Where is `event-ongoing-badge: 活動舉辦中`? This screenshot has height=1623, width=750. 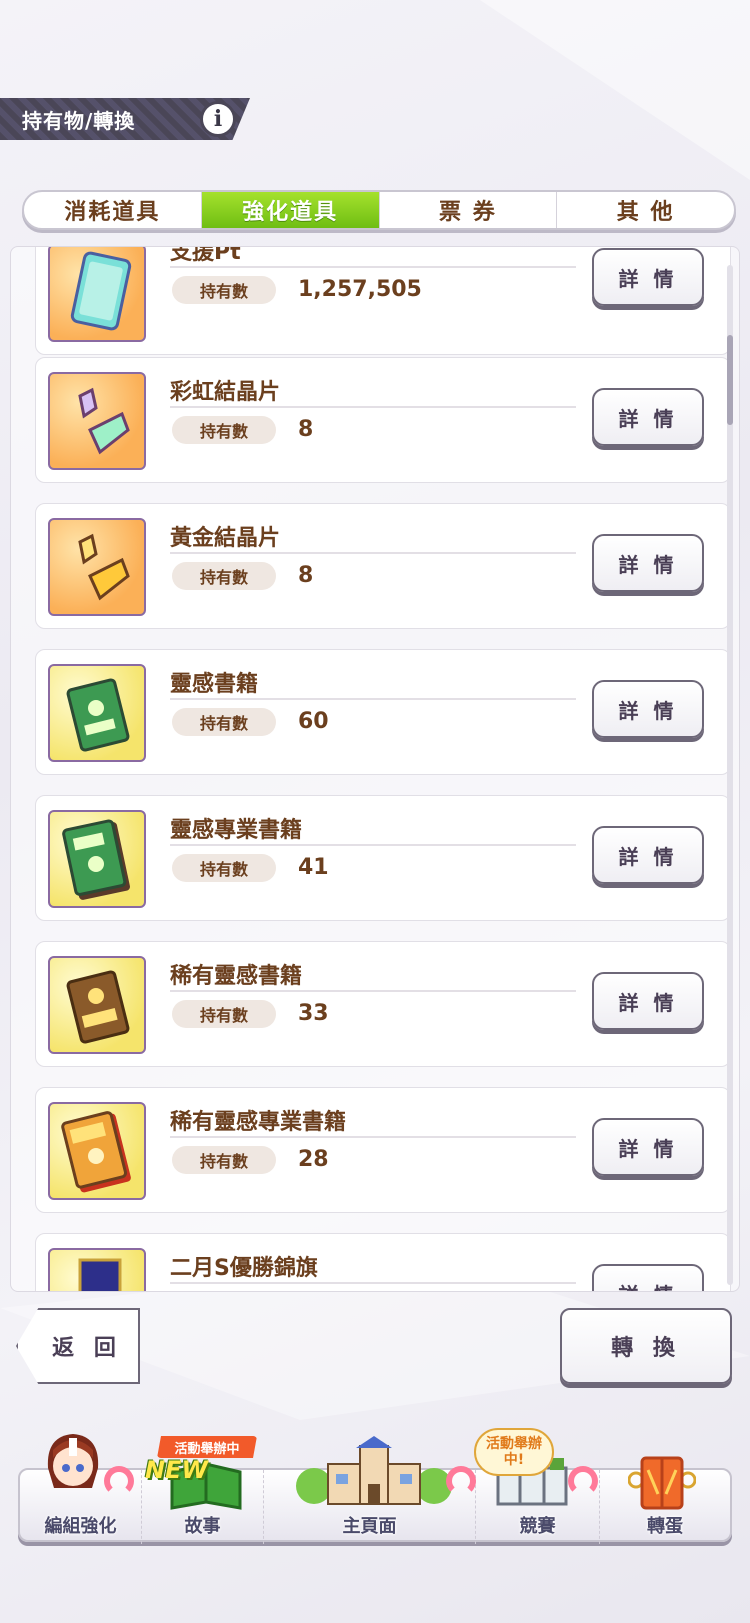 event-ongoing-badge: 活動舉辦中 is located at coordinates (207, 1447).